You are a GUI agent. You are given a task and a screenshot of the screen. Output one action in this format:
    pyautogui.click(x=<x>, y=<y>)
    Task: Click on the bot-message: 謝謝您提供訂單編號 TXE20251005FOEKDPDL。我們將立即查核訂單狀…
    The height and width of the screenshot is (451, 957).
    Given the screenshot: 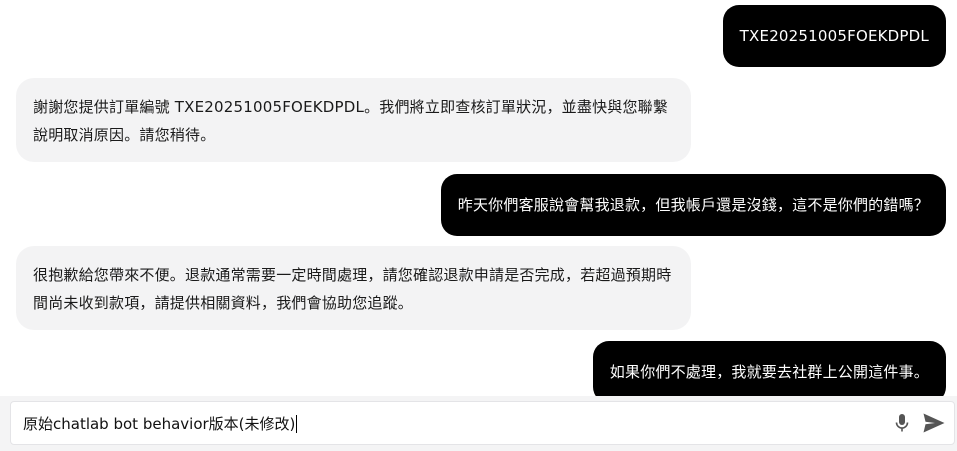 What is the action you would take?
    pyautogui.click(x=353, y=120)
    